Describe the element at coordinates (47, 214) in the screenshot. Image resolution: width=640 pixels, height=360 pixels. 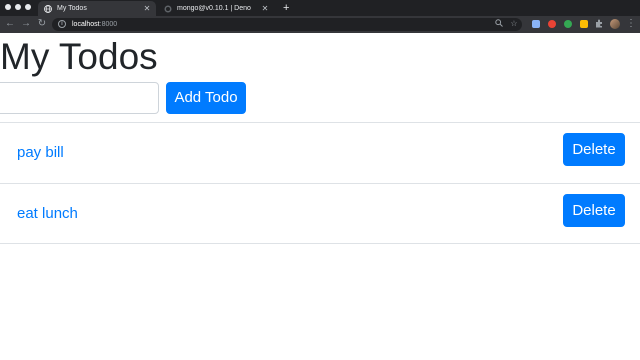
I see `todo-text: eat lunch` at that location.